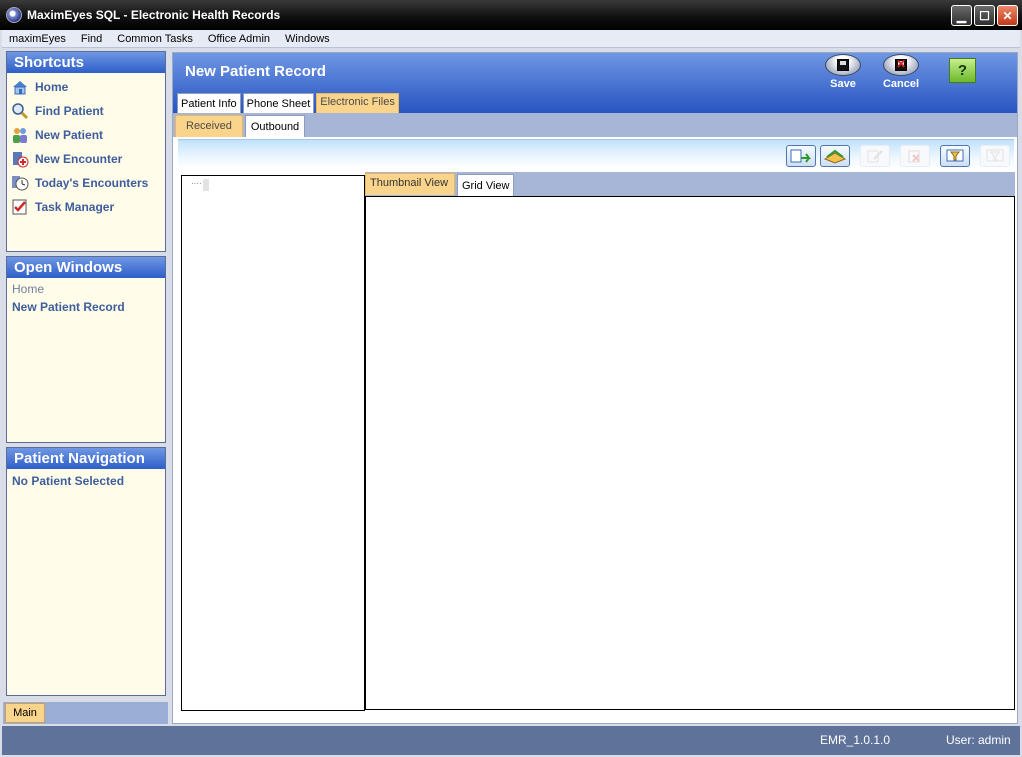 Image resolution: width=1022 pixels, height=757 pixels. Describe the element at coordinates (273, 443) in the screenshot. I see `file-tree: ····` at that location.